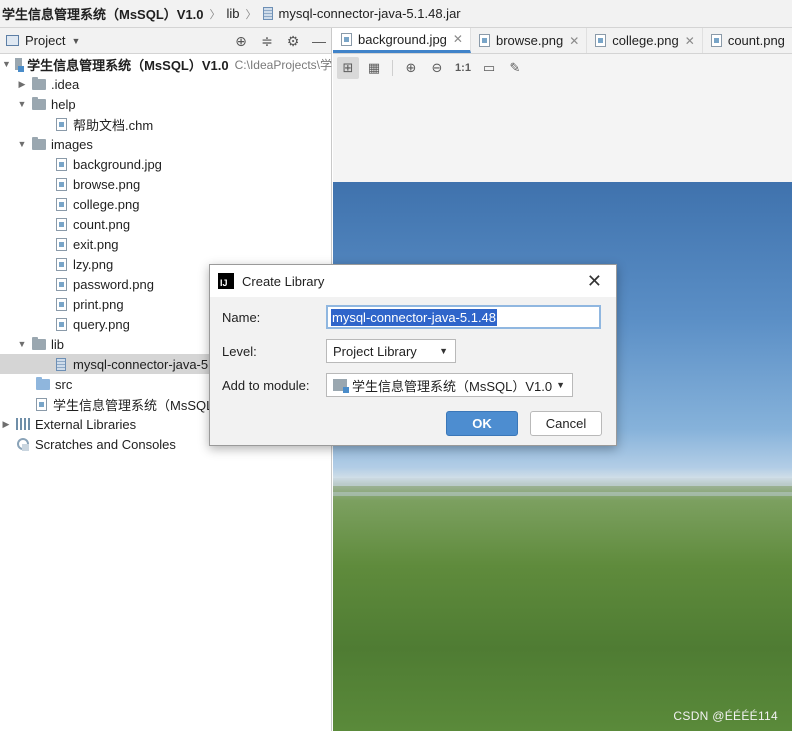  Describe the element at coordinates (45, 40) in the screenshot. I see `project-view-selector: Project` at that location.